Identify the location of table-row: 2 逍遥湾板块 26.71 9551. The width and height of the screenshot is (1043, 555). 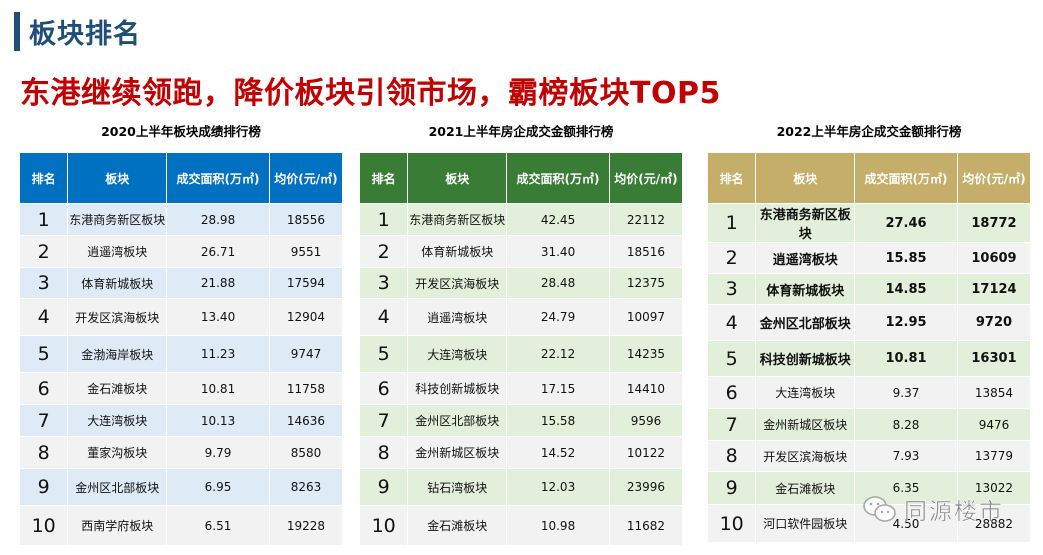
(181, 251).